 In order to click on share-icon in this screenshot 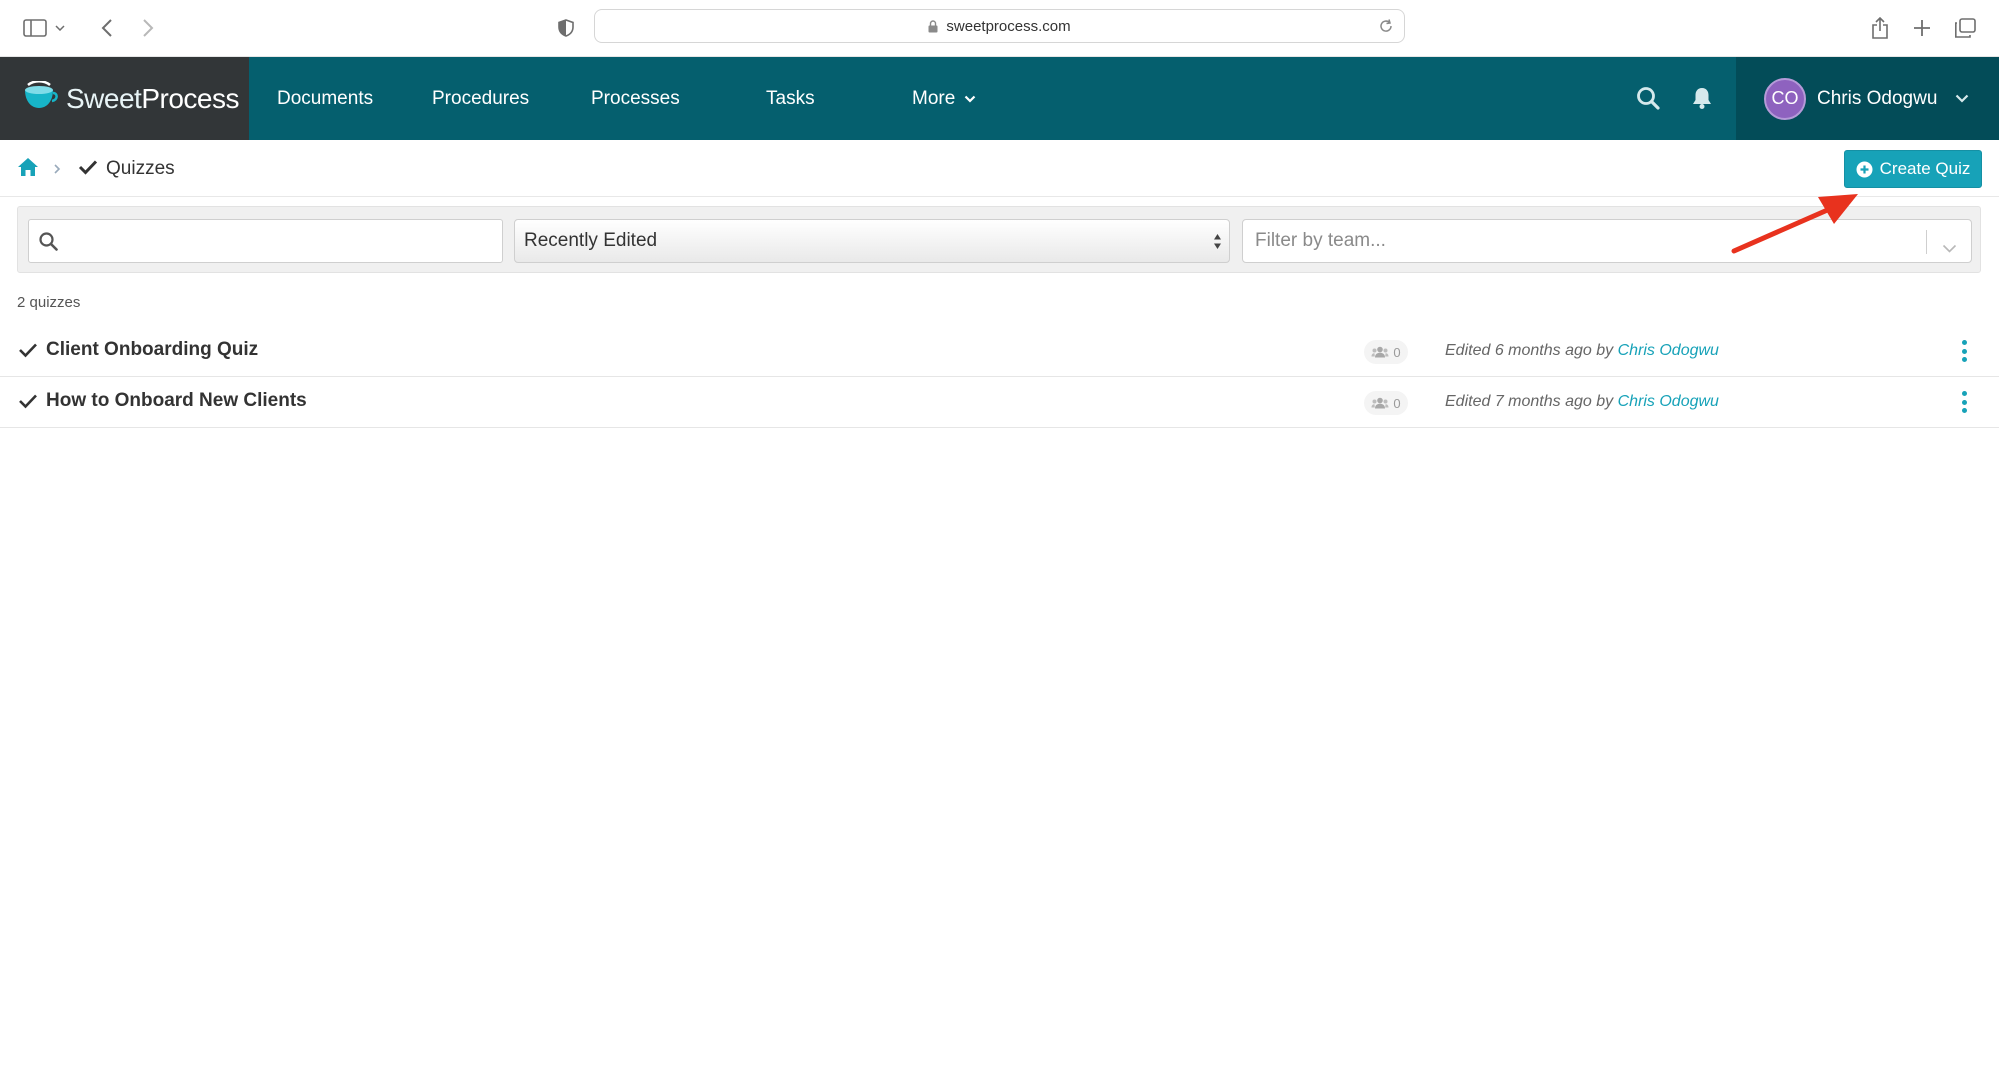, I will do `click(1880, 28)`.